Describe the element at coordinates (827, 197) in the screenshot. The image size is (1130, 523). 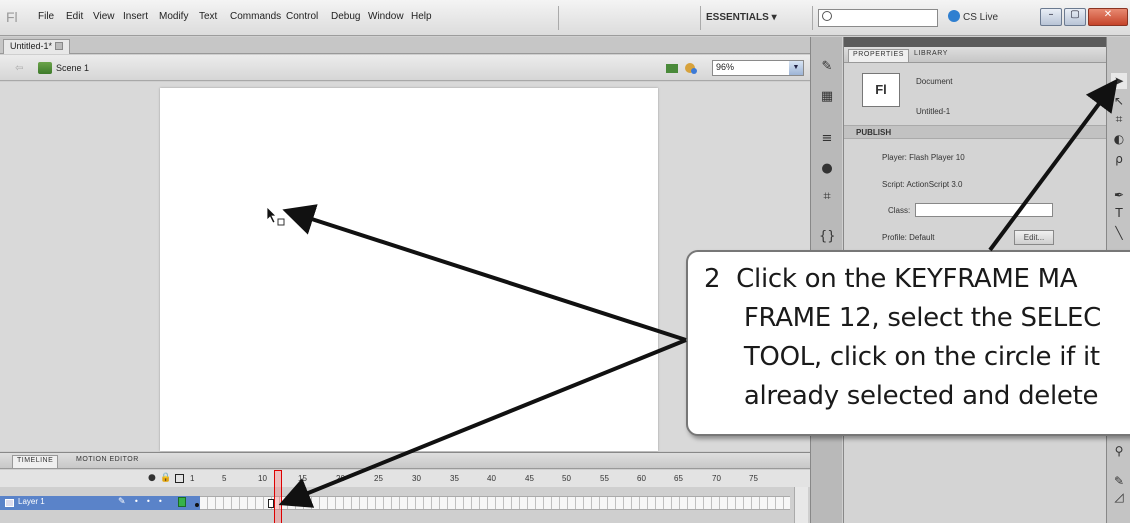
I see `transform-panel-icon: ⌗` at that location.